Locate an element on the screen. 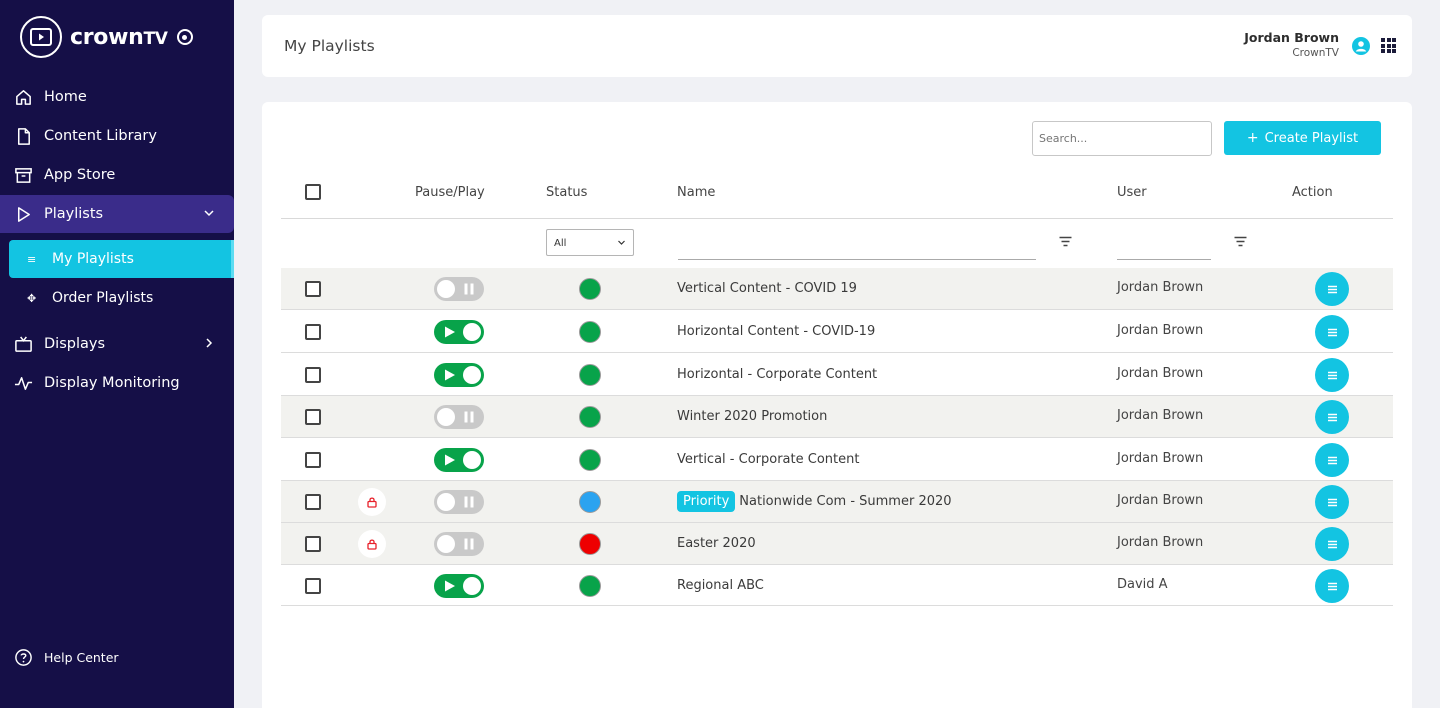 Image resolution: width=1440 pixels, height=708 pixels. table-row: Vertical - Corporate Content Jordan Brown is located at coordinates (837, 460).